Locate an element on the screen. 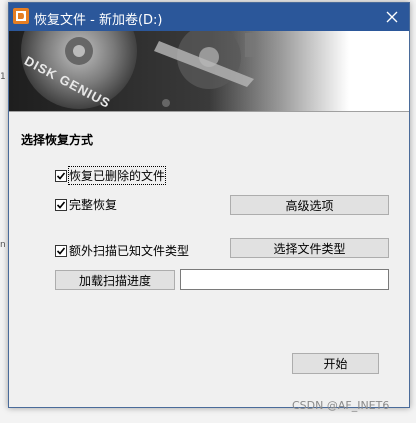  checkbox-full-recovery is located at coordinates (61, 204).